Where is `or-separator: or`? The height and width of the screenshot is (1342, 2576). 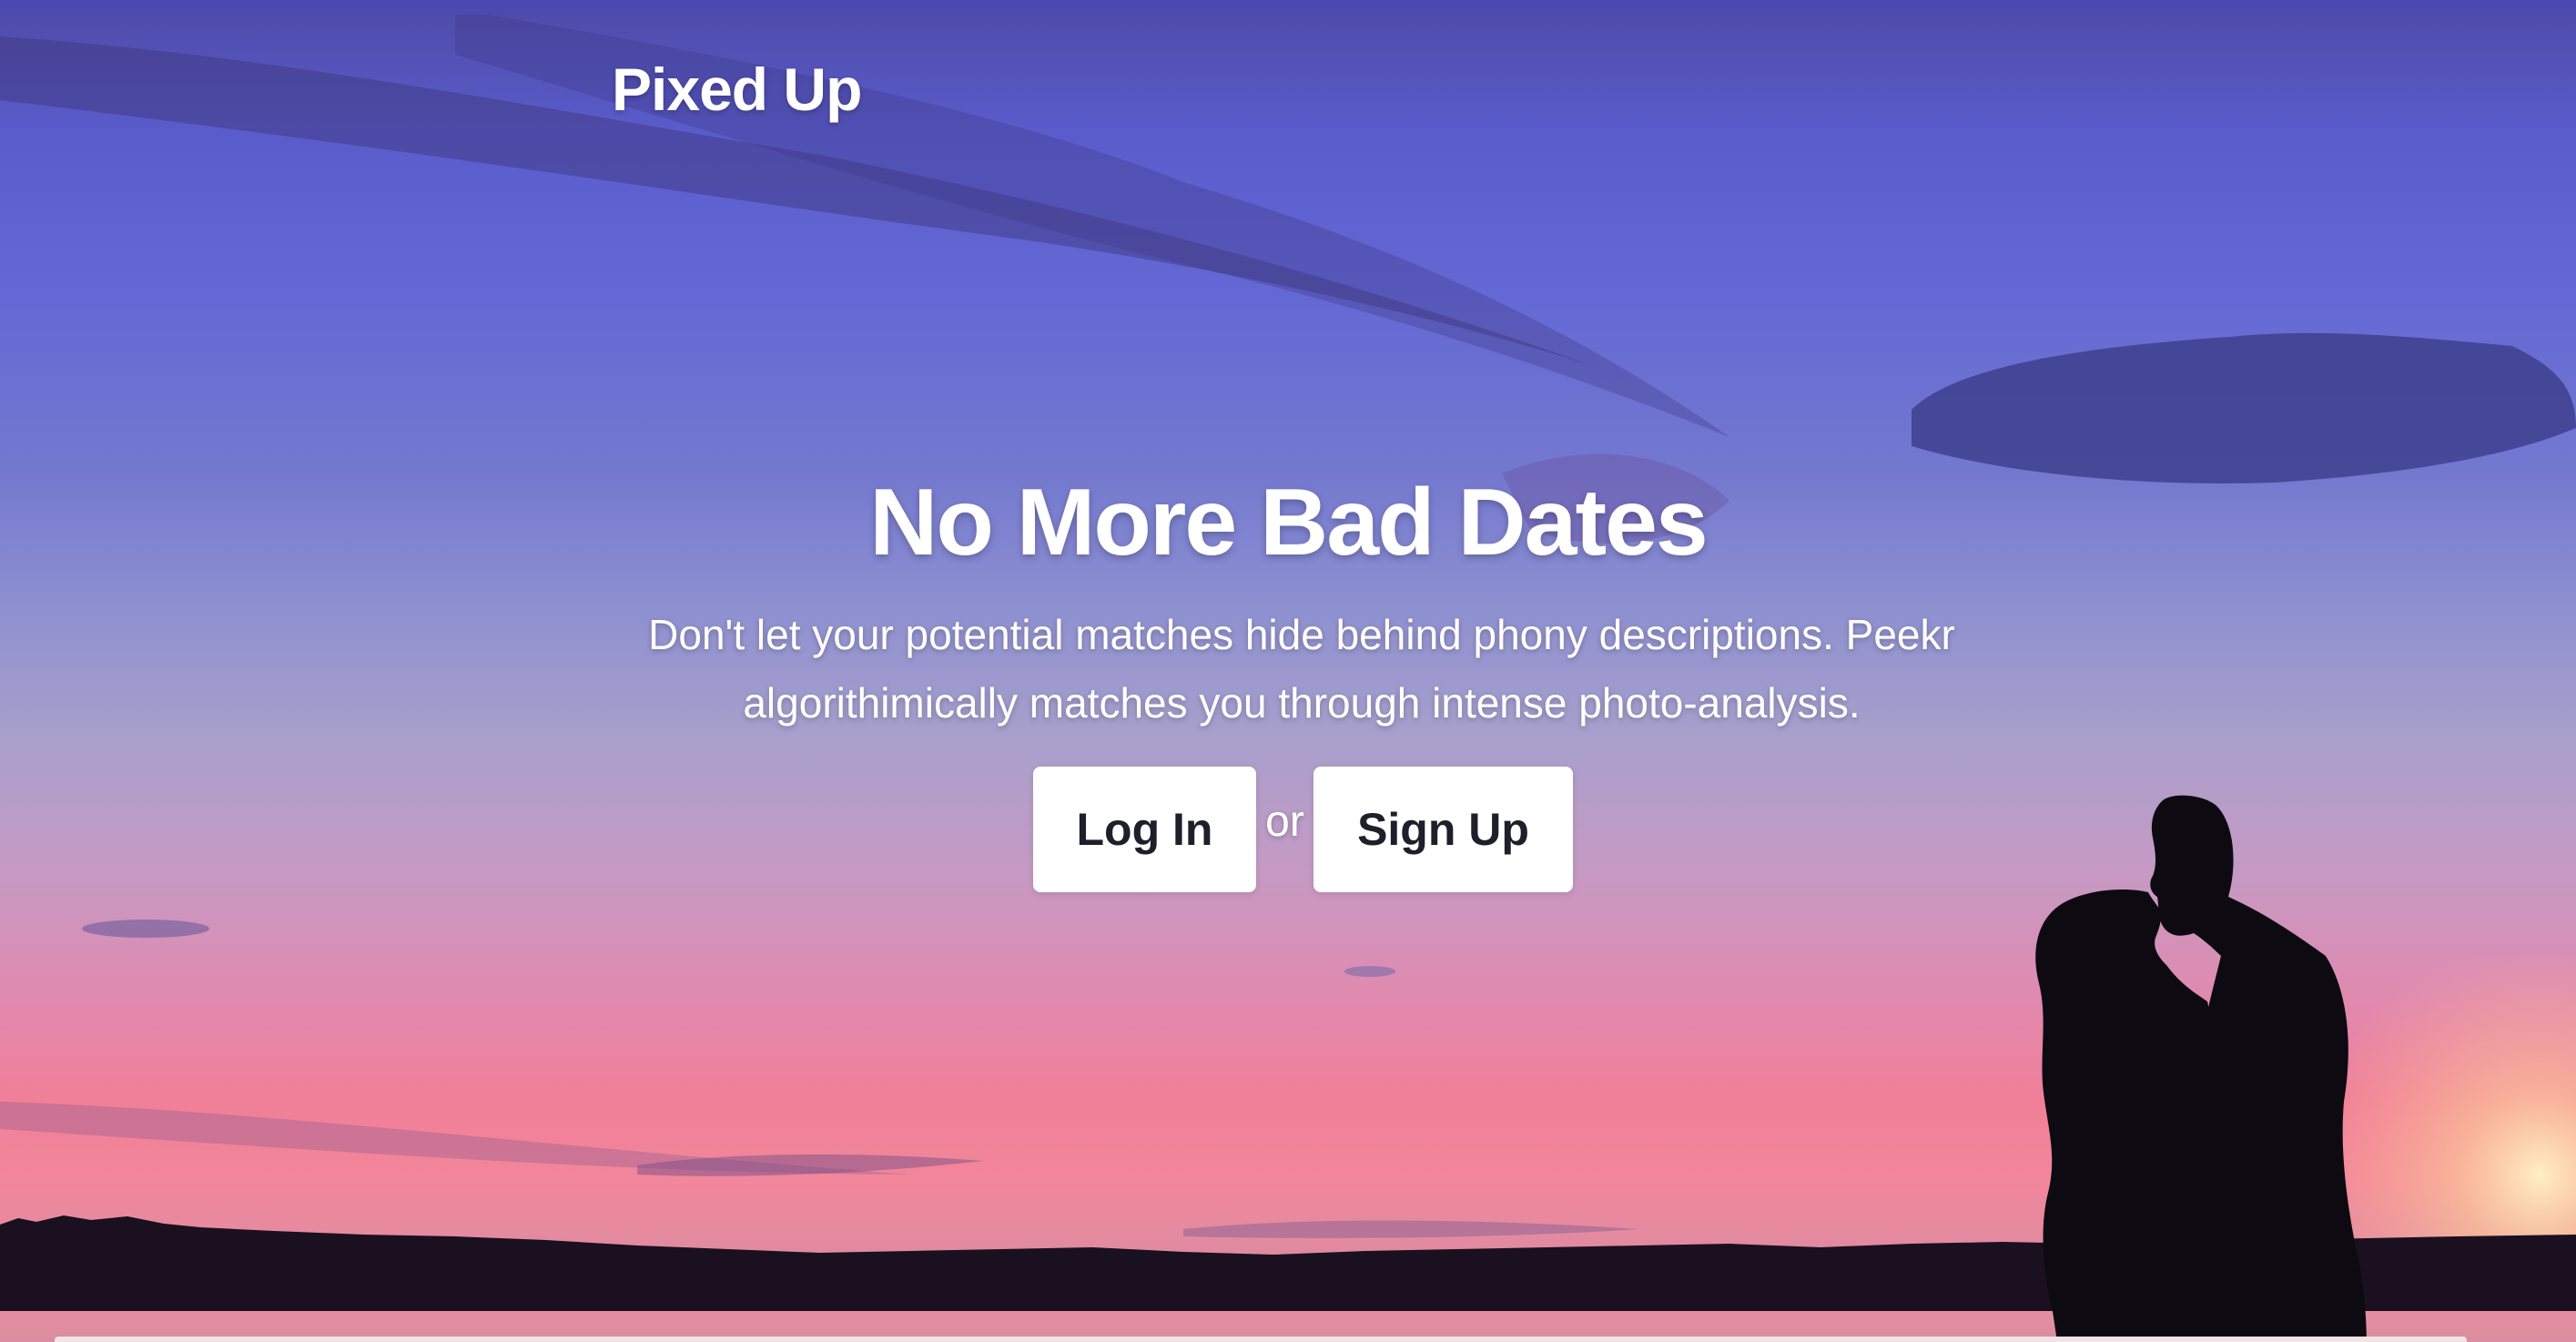 or-separator: or is located at coordinates (1284, 822).